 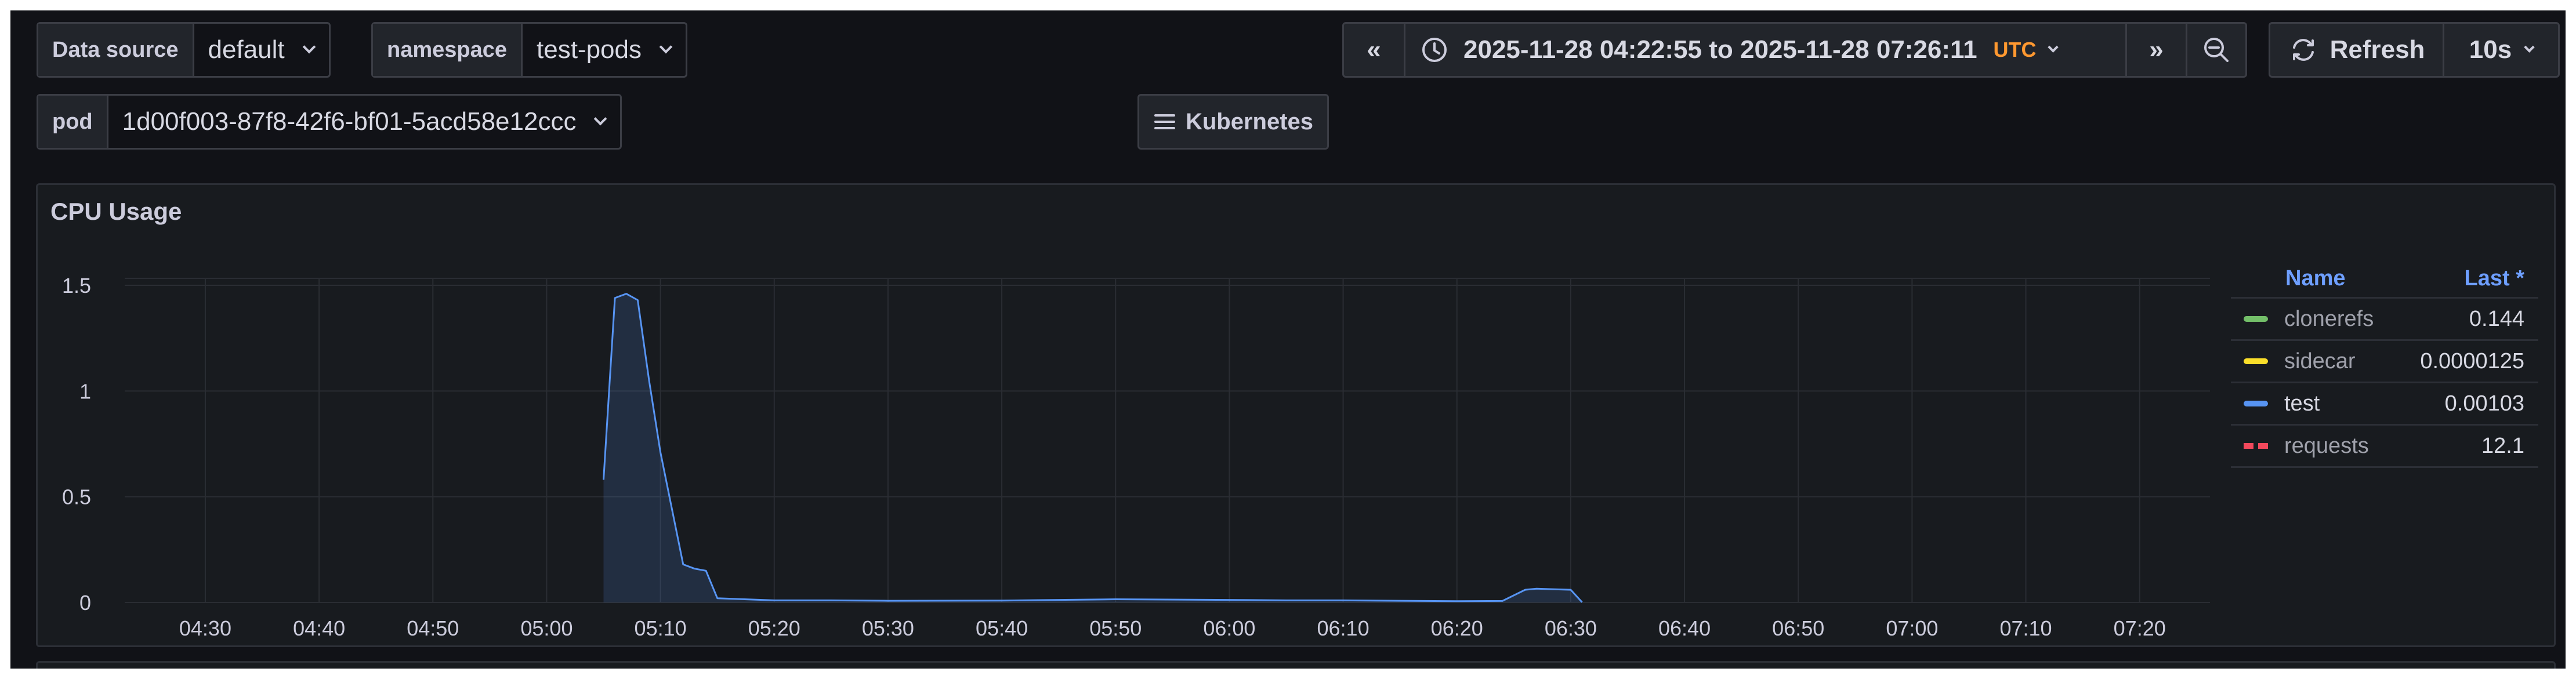 What do you see at coordinates (2472, 361) in the screenshot?
I see `legend-item-value: 0.0000125` at bounding box center [2472, 361].